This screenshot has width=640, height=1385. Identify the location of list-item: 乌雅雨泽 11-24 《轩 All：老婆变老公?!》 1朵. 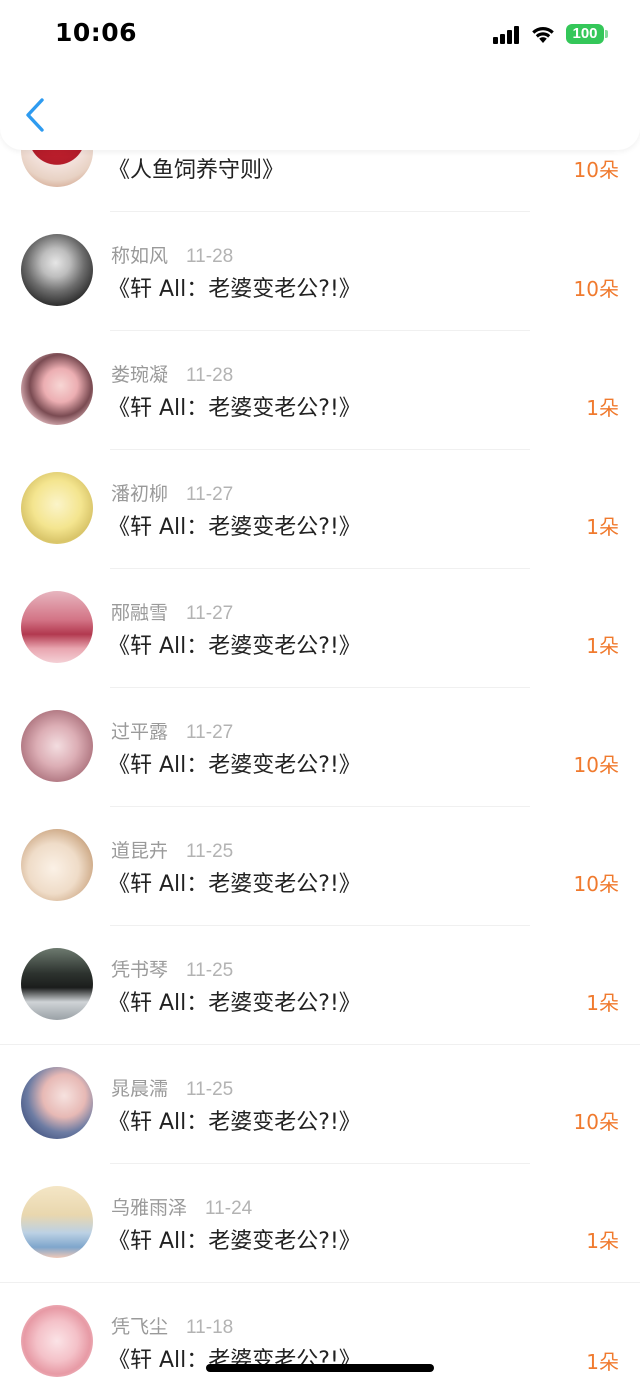
(320, 1222).